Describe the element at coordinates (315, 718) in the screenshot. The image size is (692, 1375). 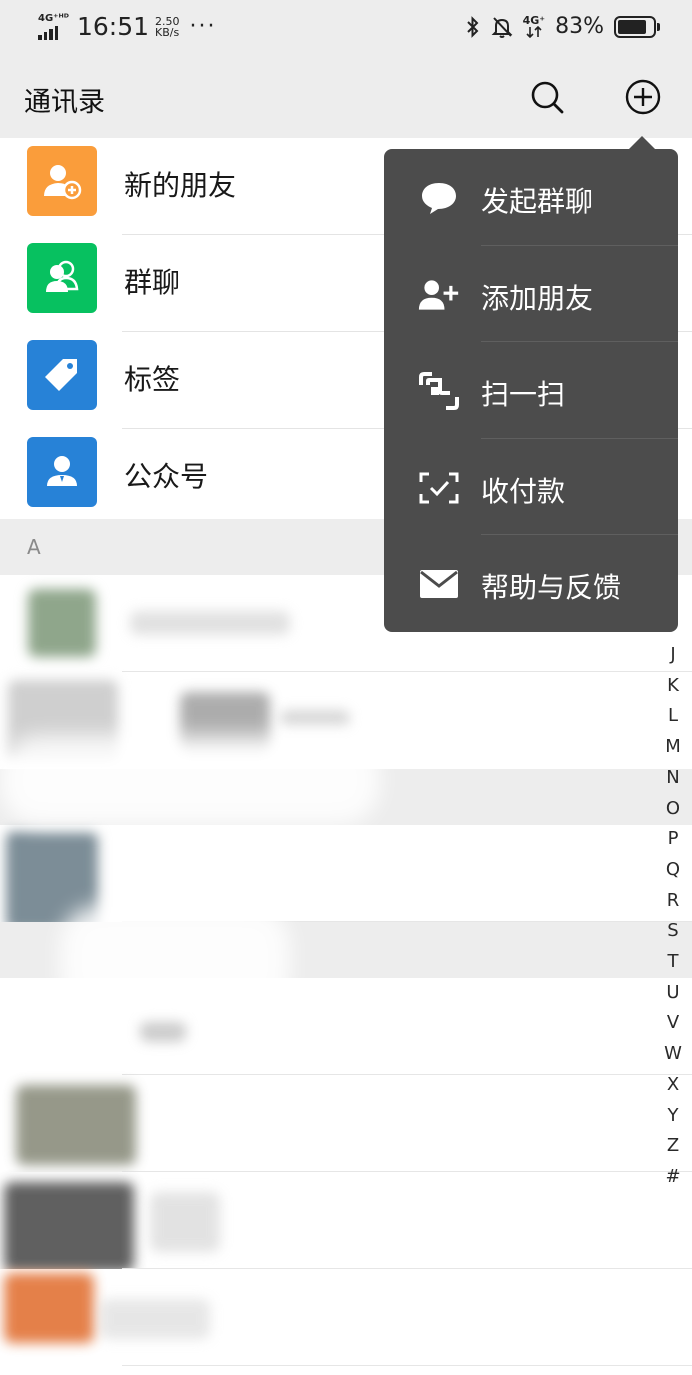
I see `contact-note` at that location.